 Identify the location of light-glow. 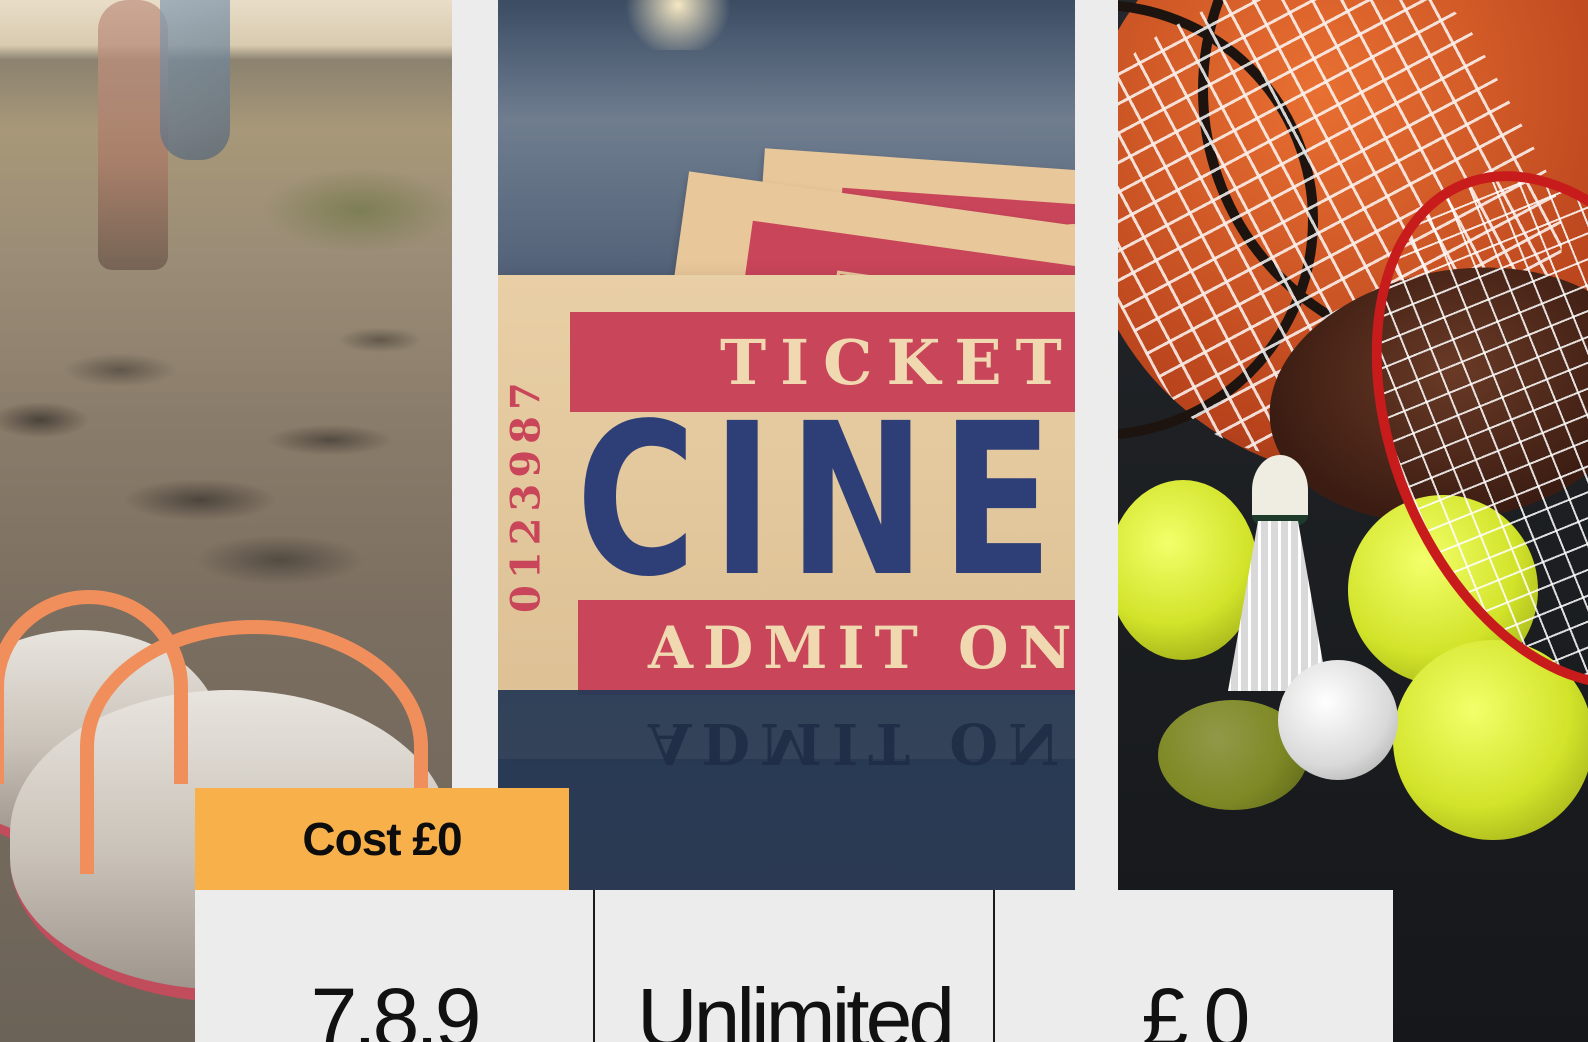
(678, 25).